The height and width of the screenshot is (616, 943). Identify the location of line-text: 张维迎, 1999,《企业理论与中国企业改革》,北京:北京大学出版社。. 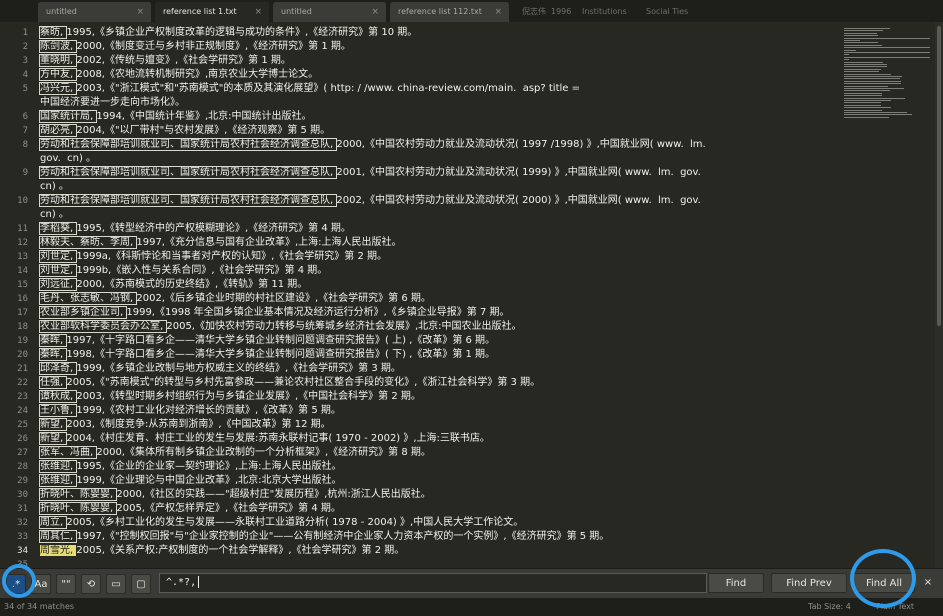
(190, 481).